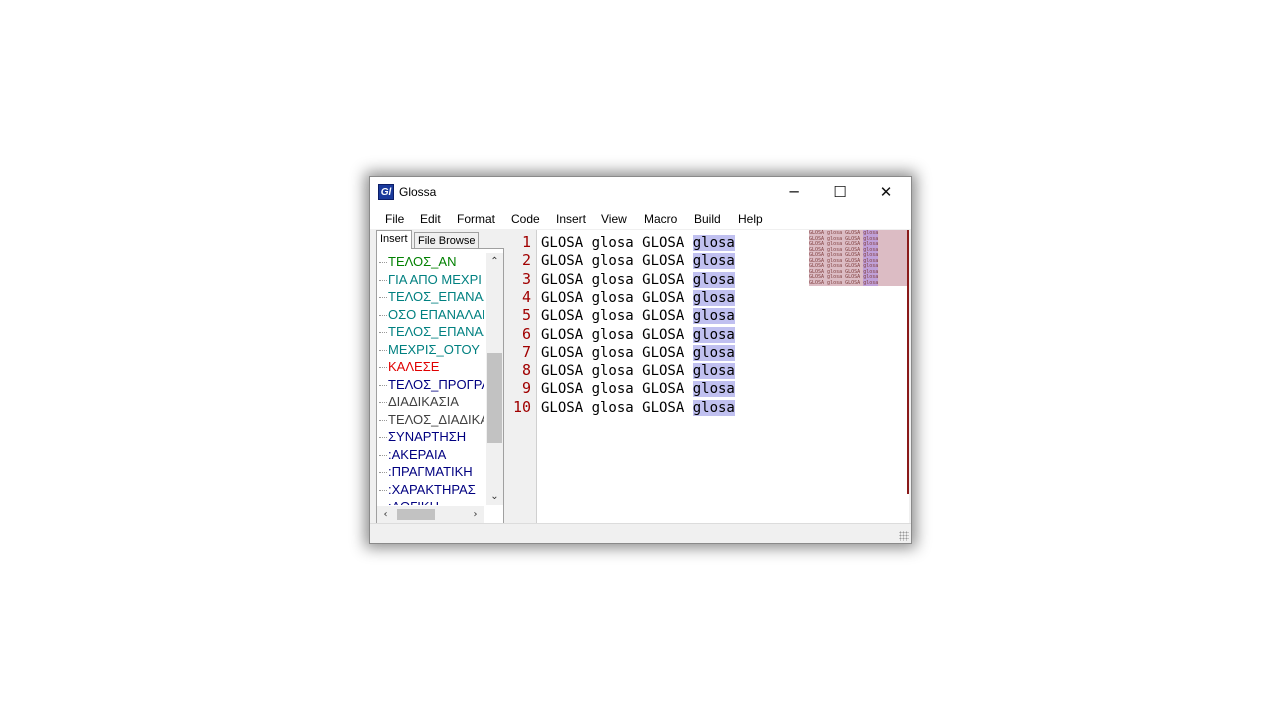 Image resolution: width=1280 pixels, height=720 pixels. I want to click on scroll-left-icon: ‹, so click(385, 514).